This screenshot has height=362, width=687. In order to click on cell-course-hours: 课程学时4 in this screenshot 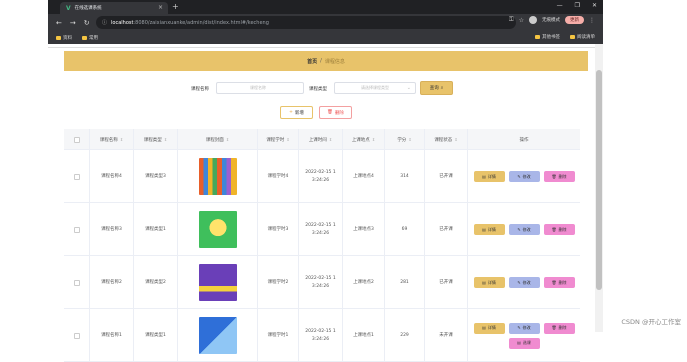, I will do `click(278, 176)`.